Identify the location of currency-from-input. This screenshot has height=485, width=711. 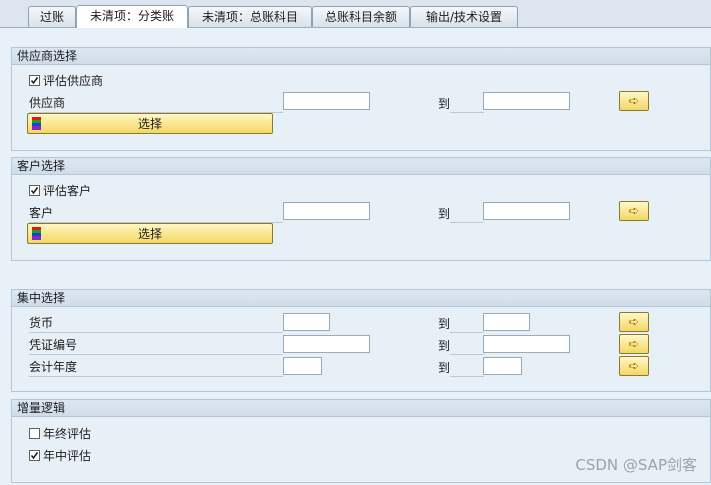
(306, 322).